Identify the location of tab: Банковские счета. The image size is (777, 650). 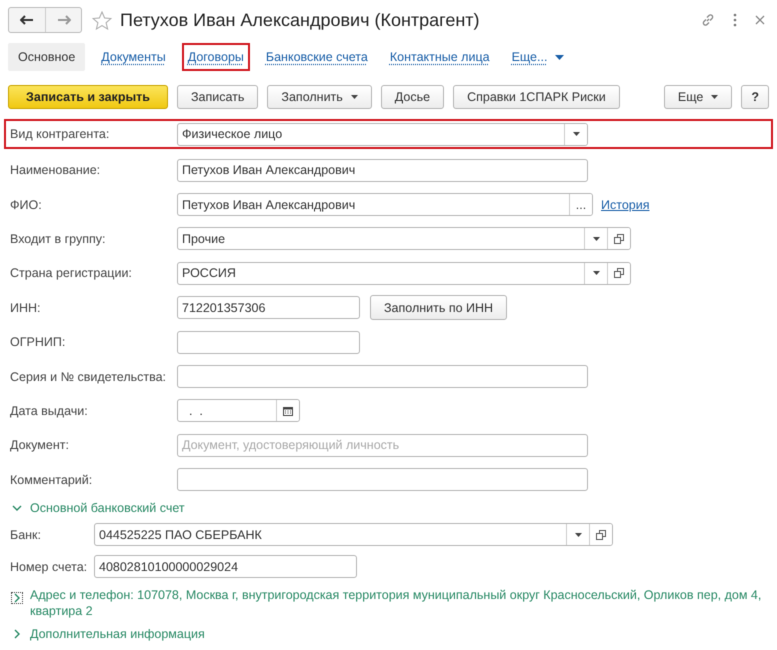
(317, 57).